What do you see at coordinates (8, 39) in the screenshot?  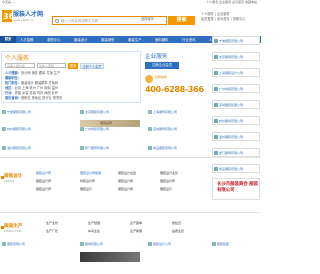 I see `nav-home: 首页` at bounding box center [8, 39].